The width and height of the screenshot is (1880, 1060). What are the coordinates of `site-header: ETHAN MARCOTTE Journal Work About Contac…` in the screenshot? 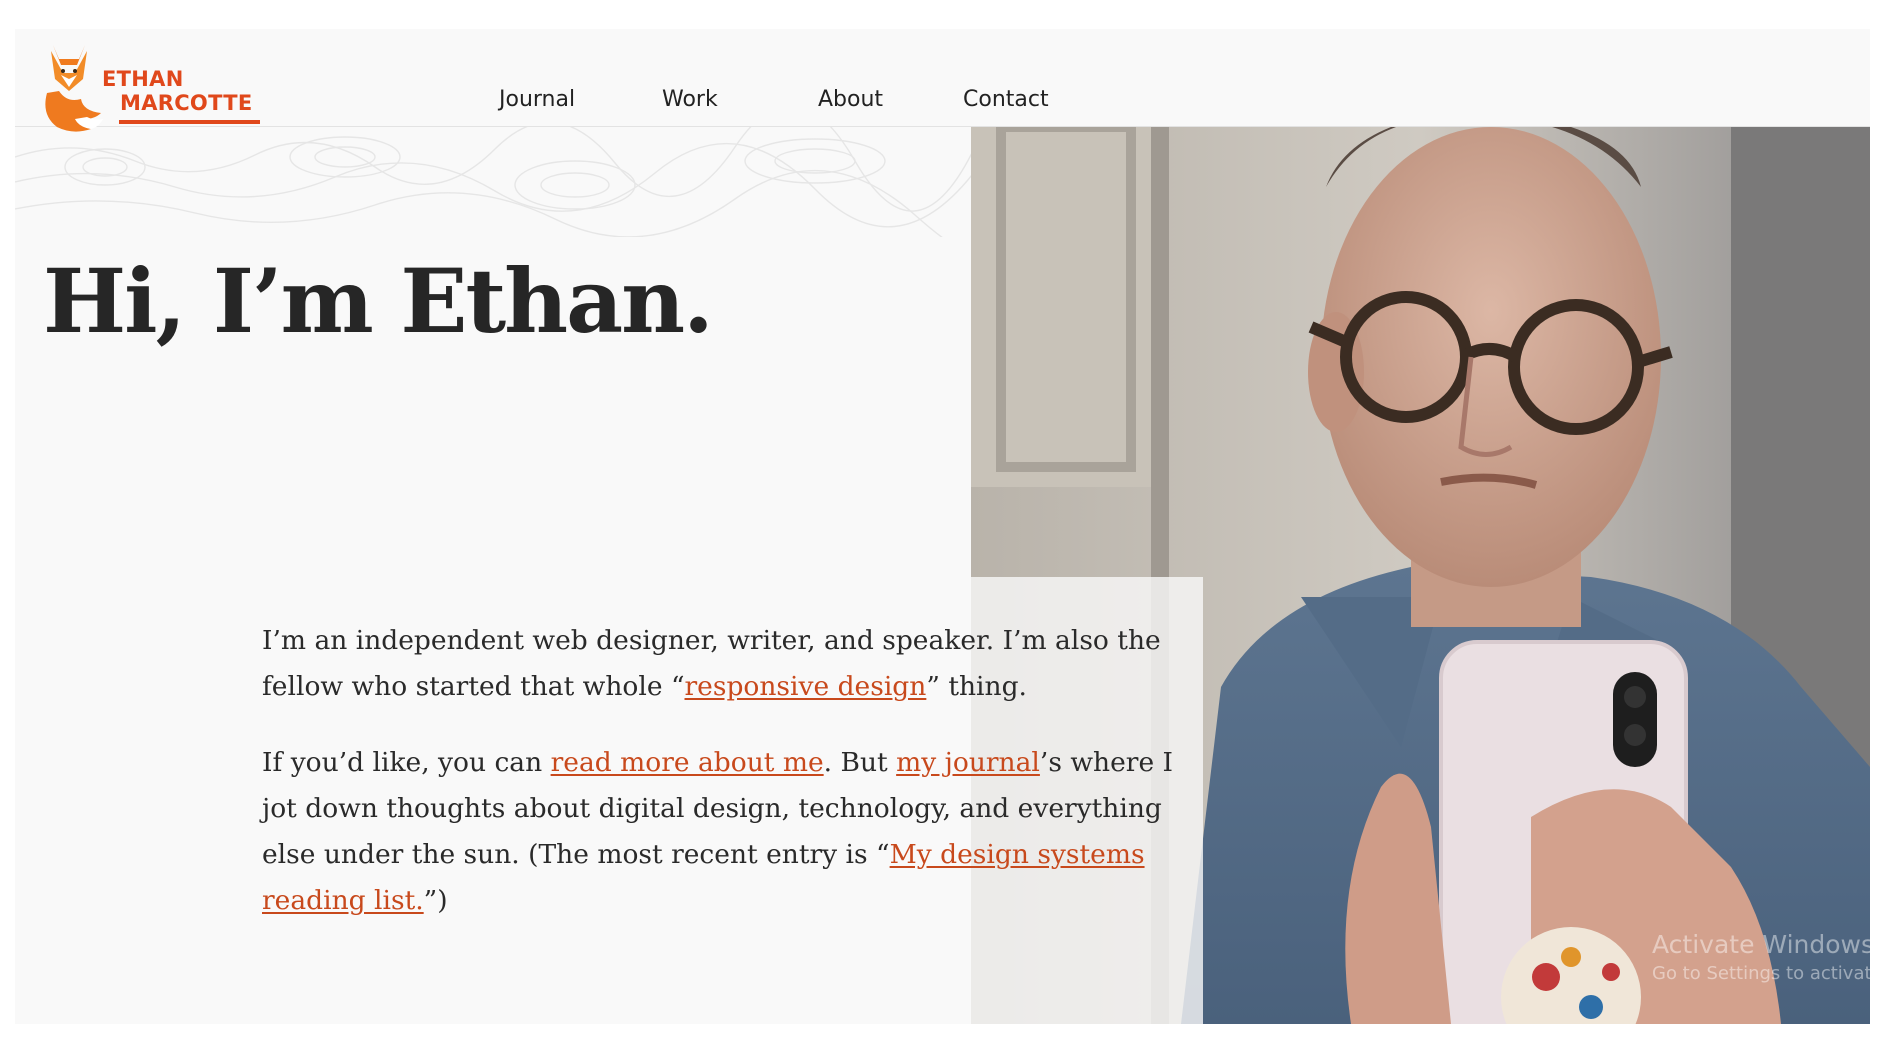 It's located at (942, 80).